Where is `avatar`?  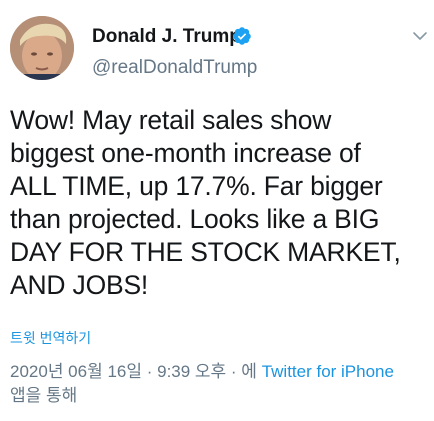 avatar is located at coordinates (42, 48).